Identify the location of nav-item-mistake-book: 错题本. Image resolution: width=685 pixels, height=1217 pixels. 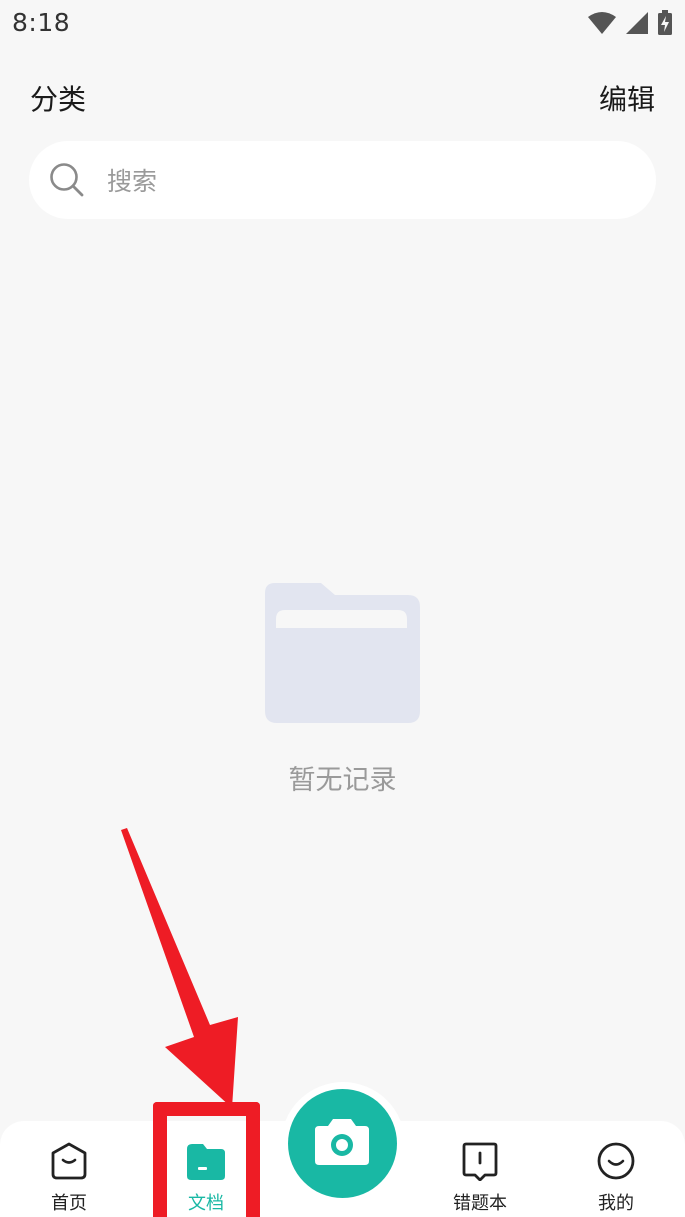
(480, 1169).